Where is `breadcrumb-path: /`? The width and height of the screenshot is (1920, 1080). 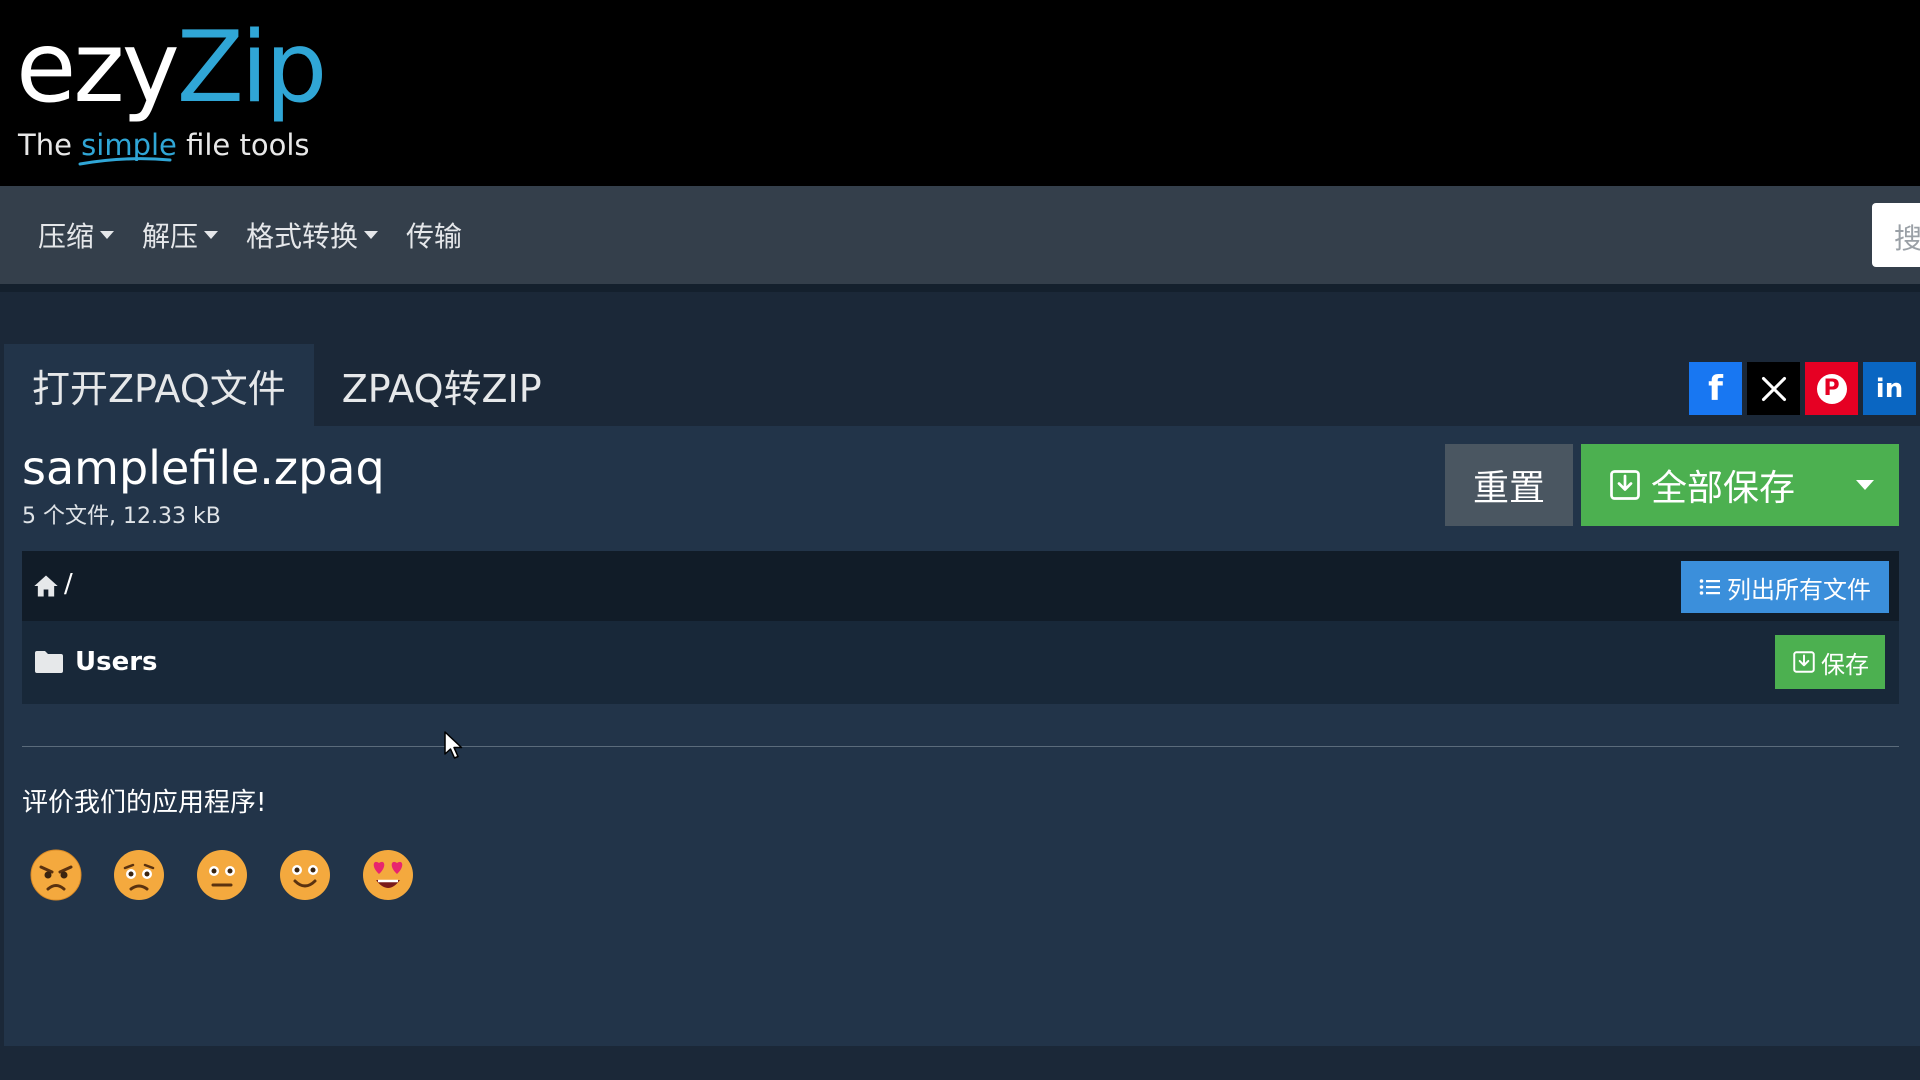 breadcrumb-path: / is located at coordinates (68, 584).